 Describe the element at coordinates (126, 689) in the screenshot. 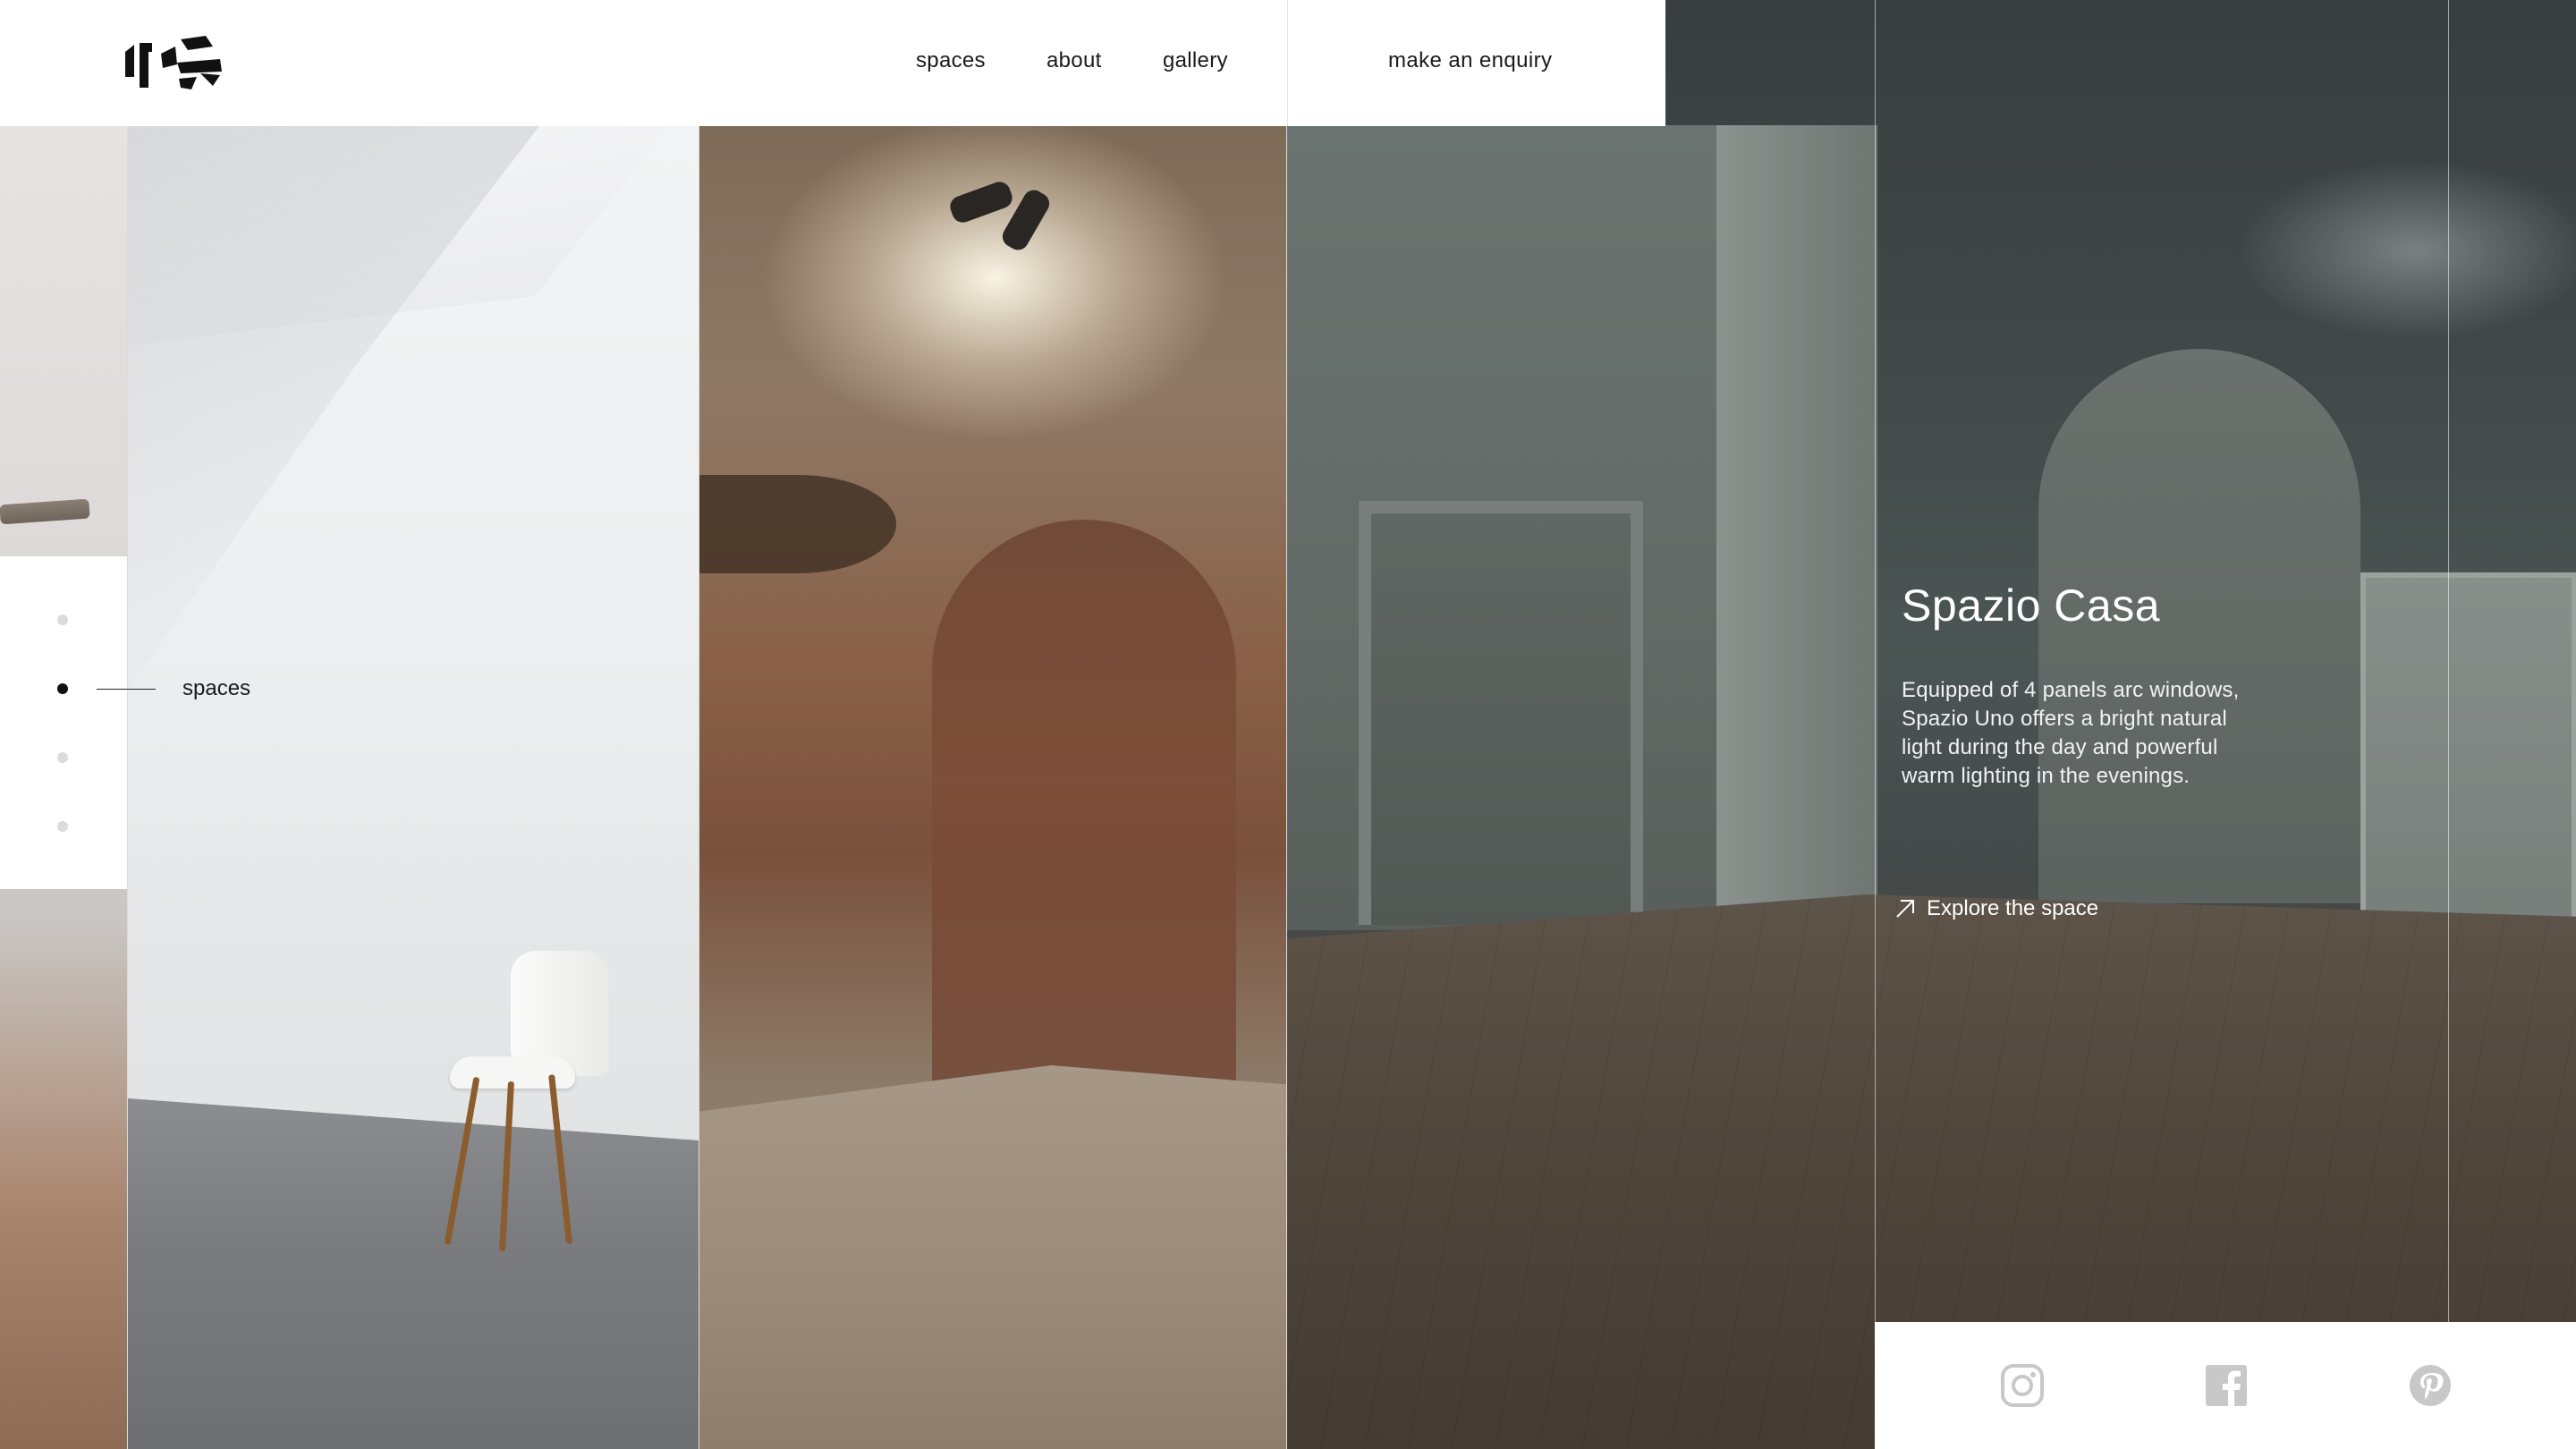

I see `pager-indicator-line` at that location.